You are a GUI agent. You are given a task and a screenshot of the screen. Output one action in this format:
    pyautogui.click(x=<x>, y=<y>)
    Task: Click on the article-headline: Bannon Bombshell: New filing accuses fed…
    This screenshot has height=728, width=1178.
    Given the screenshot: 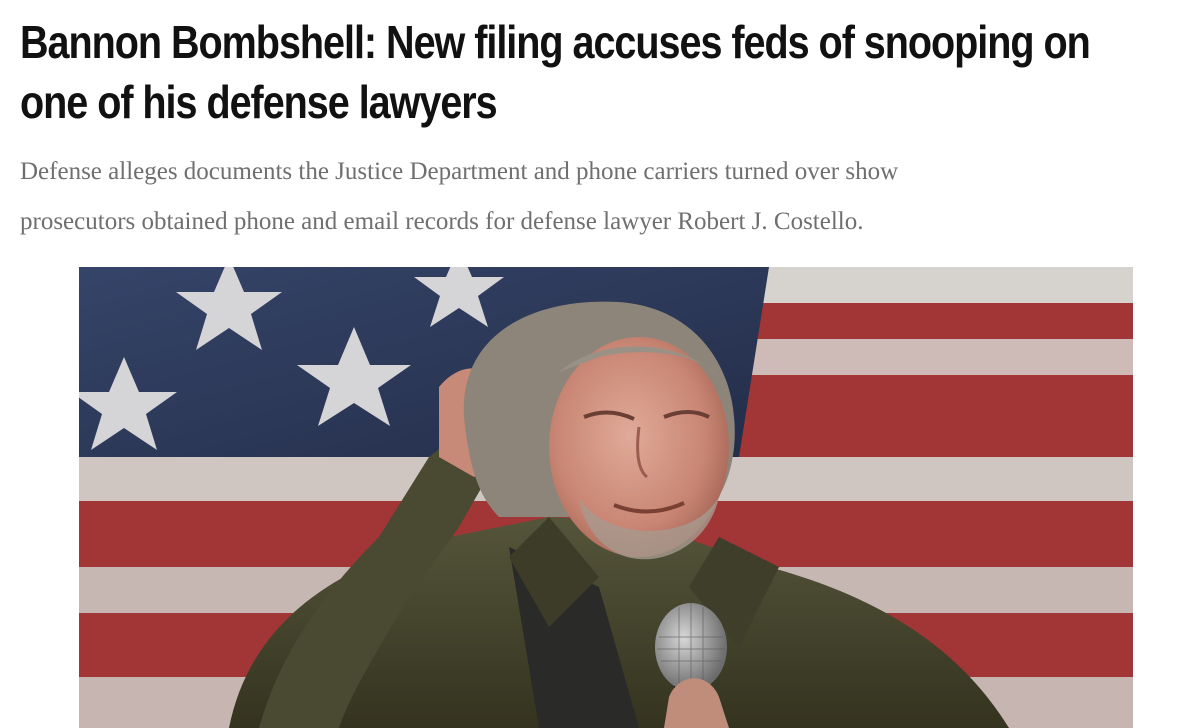 What is the action you would take?
    pyautogui.click(x=555, y=72)
    